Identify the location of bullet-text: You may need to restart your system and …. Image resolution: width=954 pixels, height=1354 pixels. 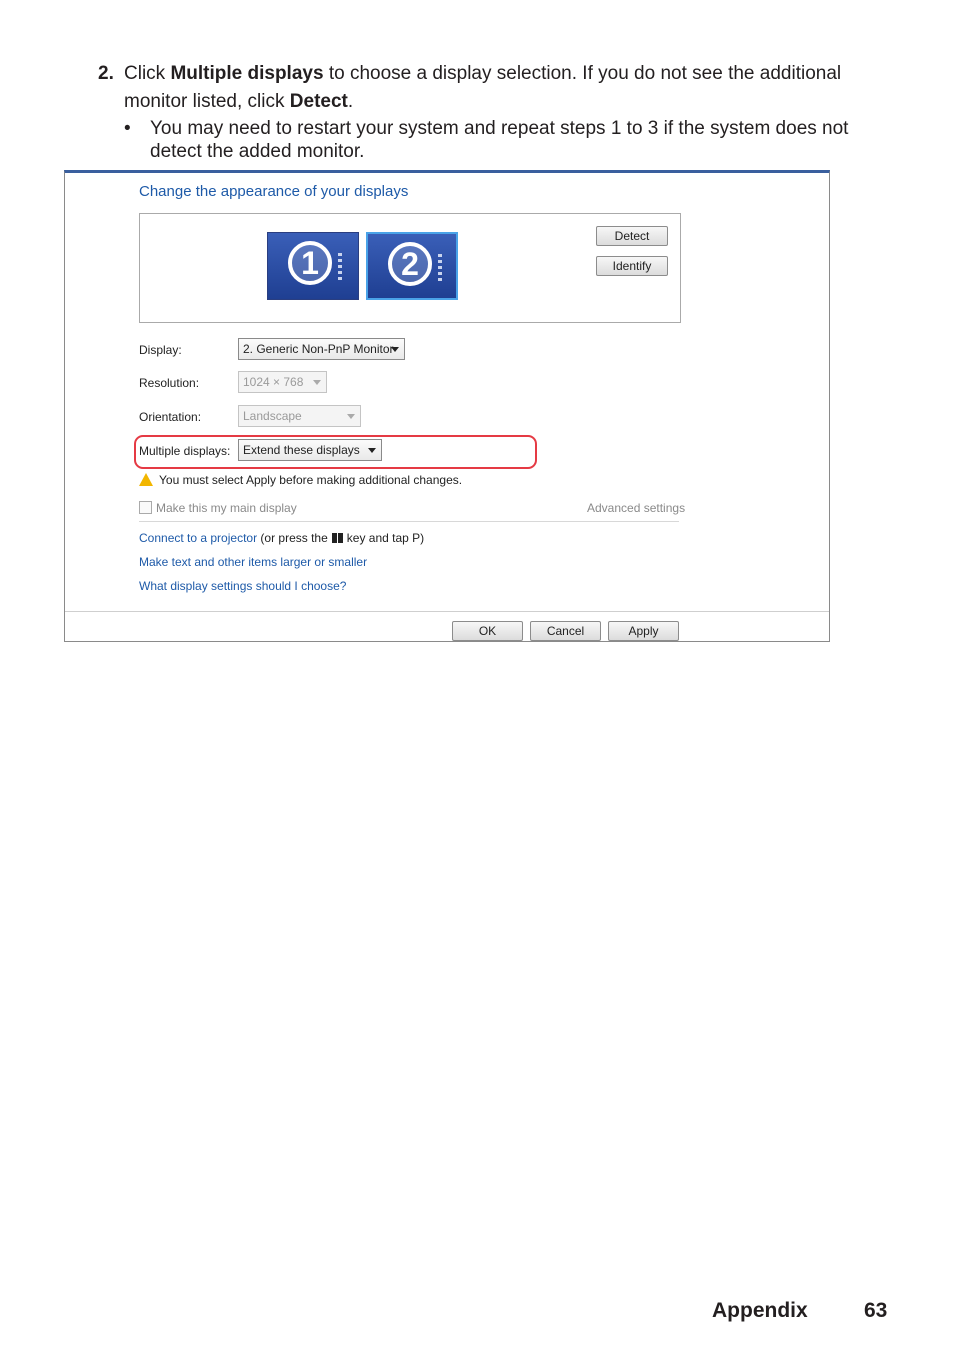
(499, 140).